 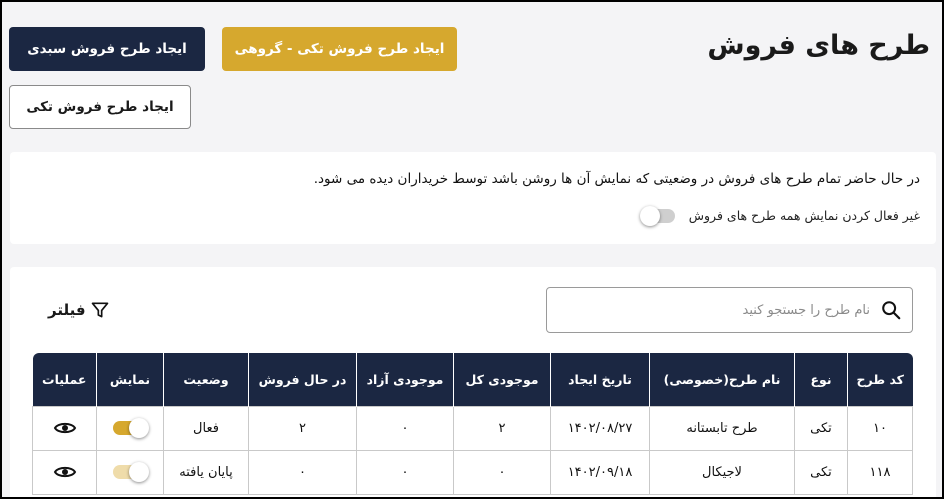 What do you see at coordinates (880, 472) in the screenshot?
I see `cell-code: ۱۱۸` at bounding box center [880, 472].